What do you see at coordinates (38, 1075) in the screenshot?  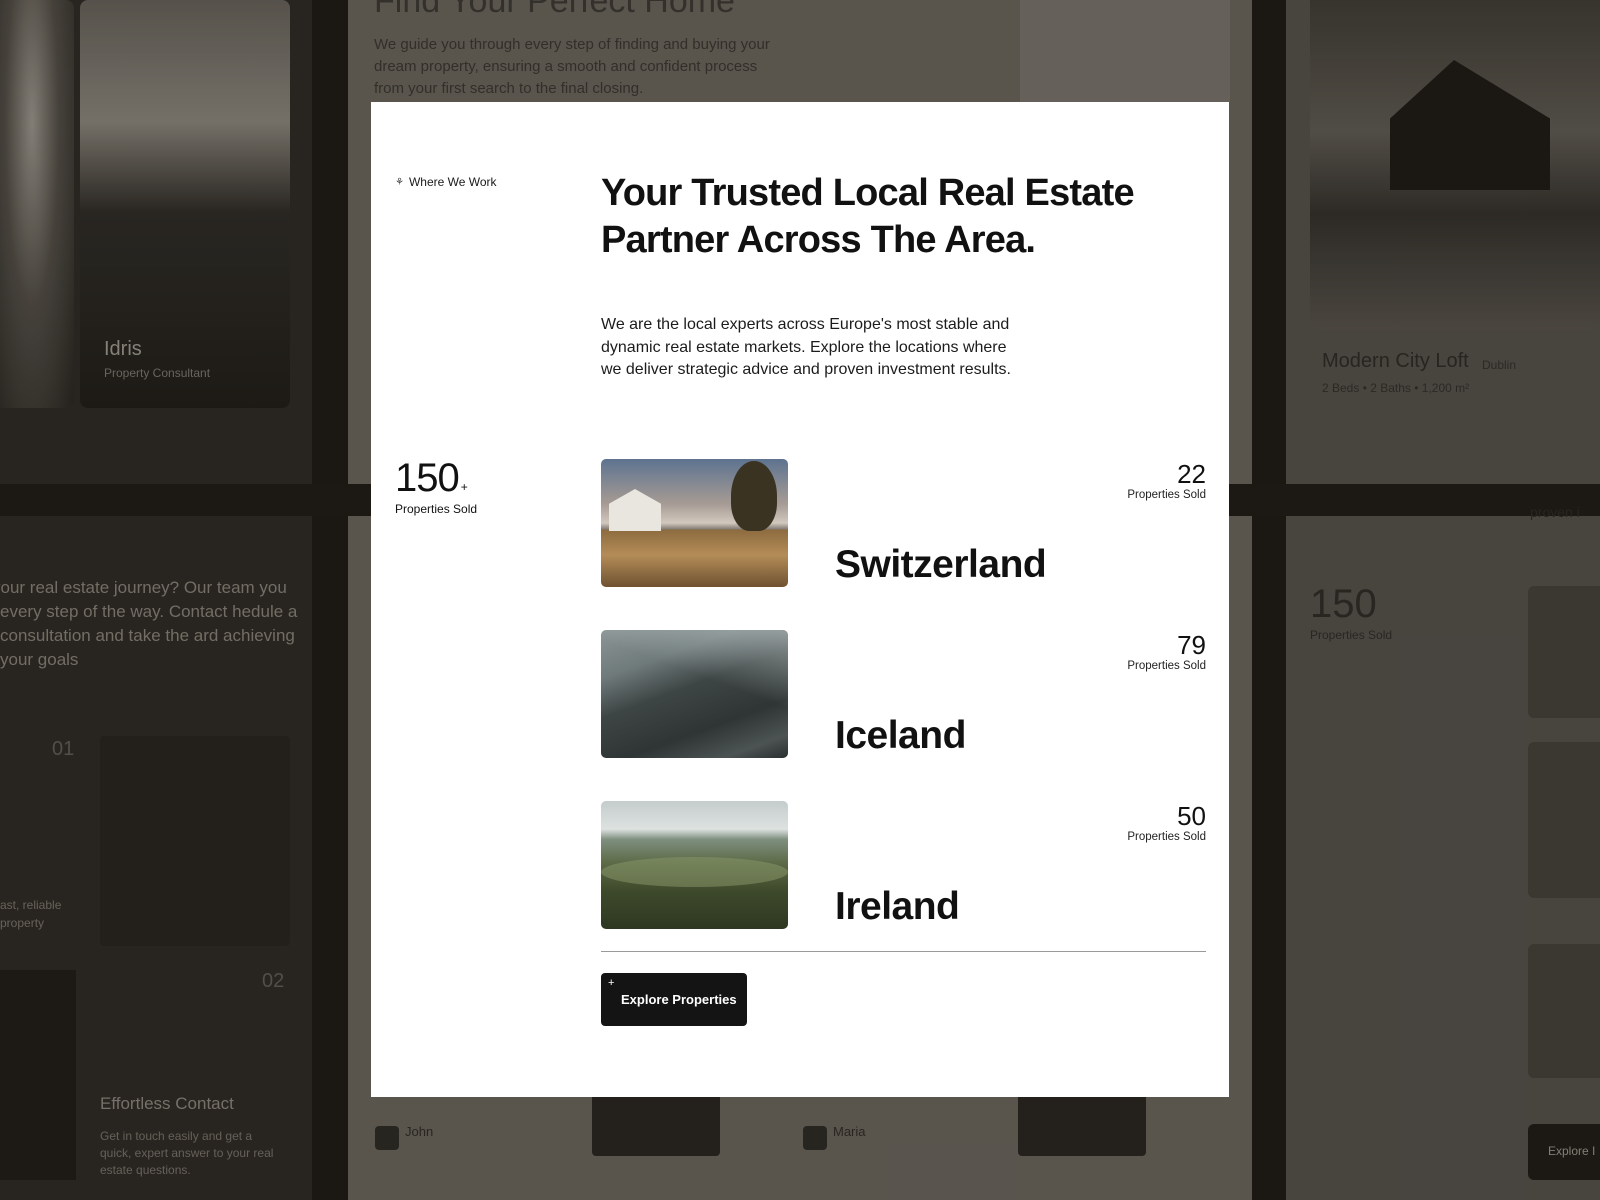 I see `bg-forest-image` at bounding box center [38, 1075].